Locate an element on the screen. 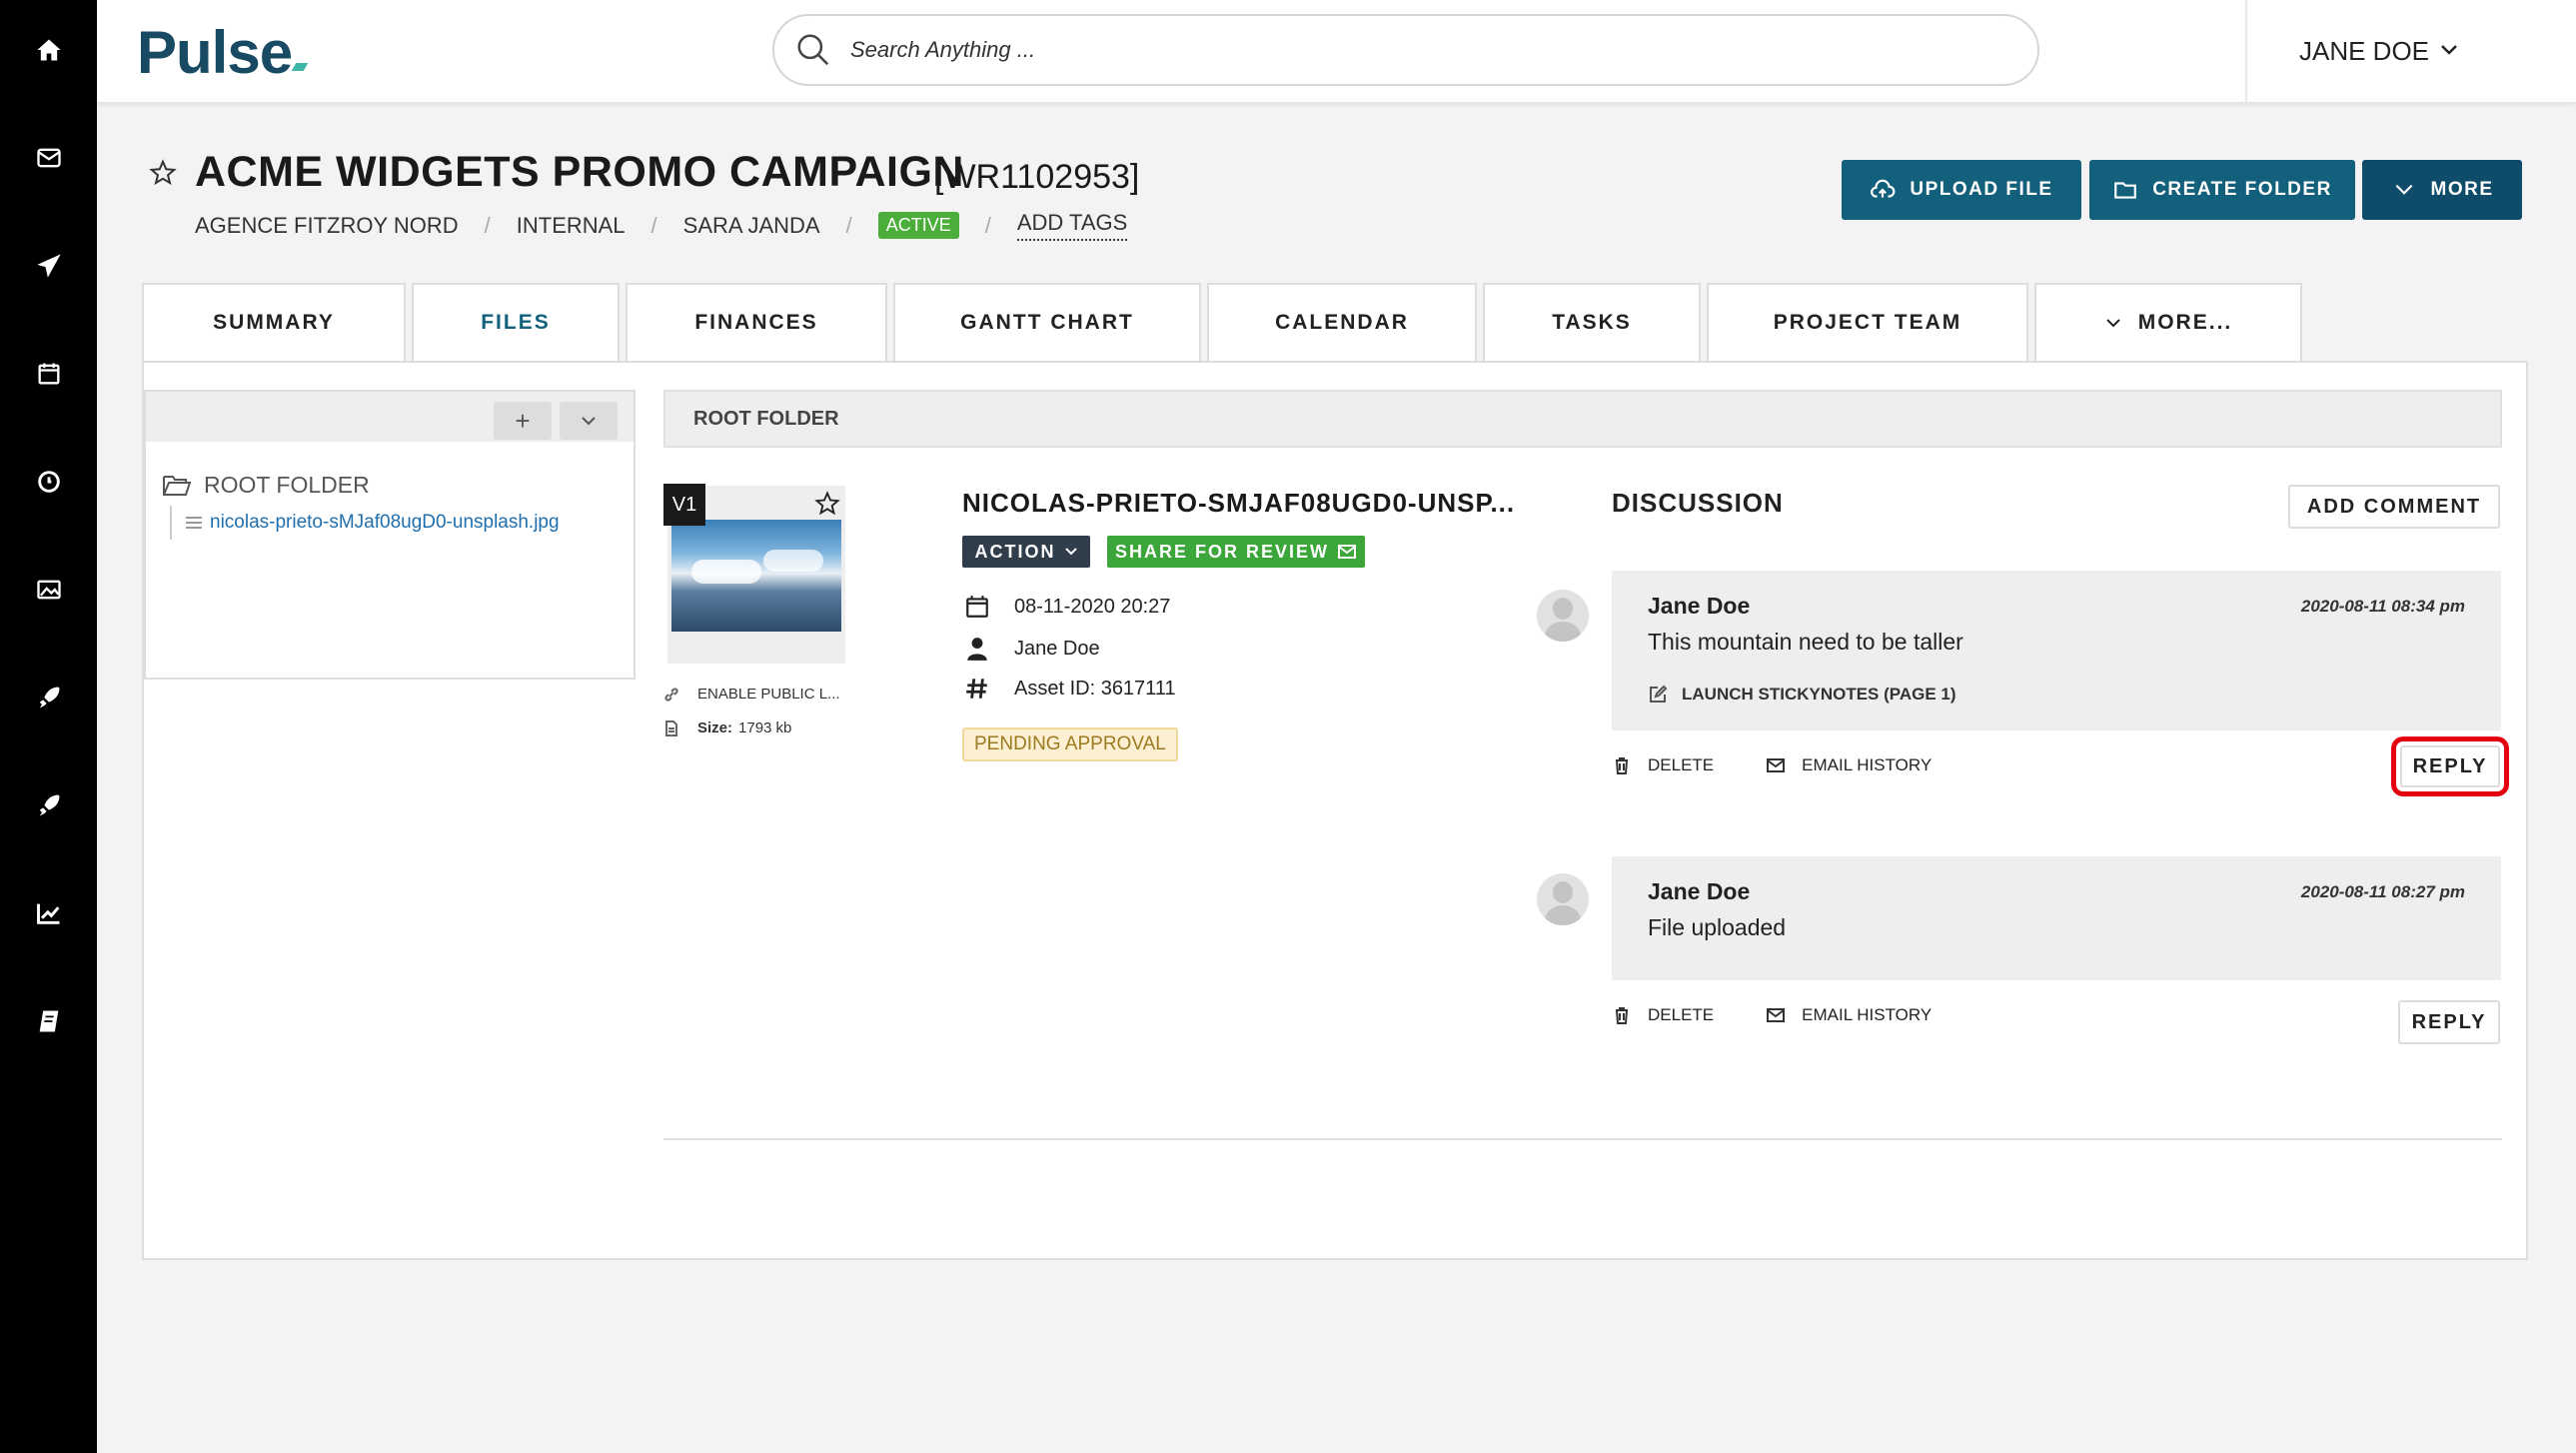 Image resolution: width=2576 pixels, height=1453 pixels. action-label: ACTION is located at coordinates (1015, 551).